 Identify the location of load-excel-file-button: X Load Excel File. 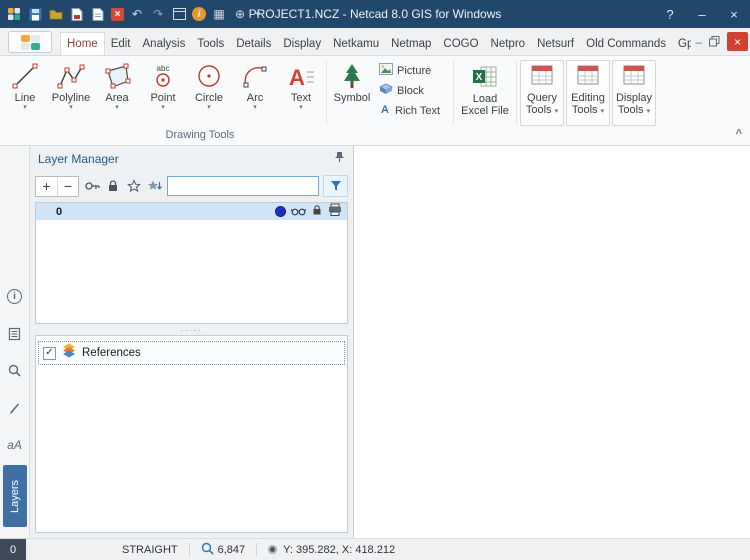
(485, 93).